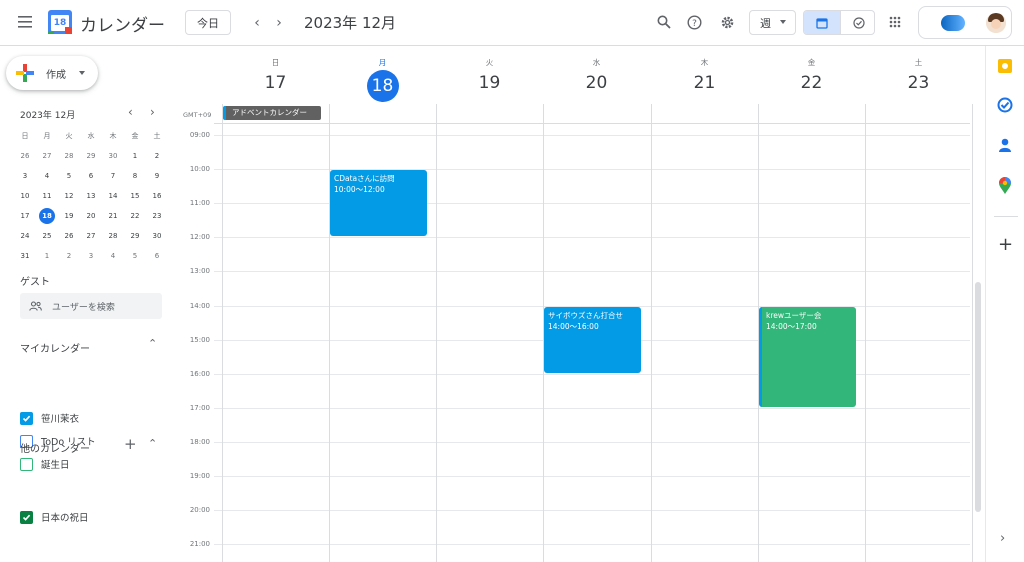 Image resolution: width=1024 pixels, height=562 pixels. Describe the element at coordinates (807, 356) in the screenshot. I see `event-block: krewユーザー会 14:00～17:00` at that location.